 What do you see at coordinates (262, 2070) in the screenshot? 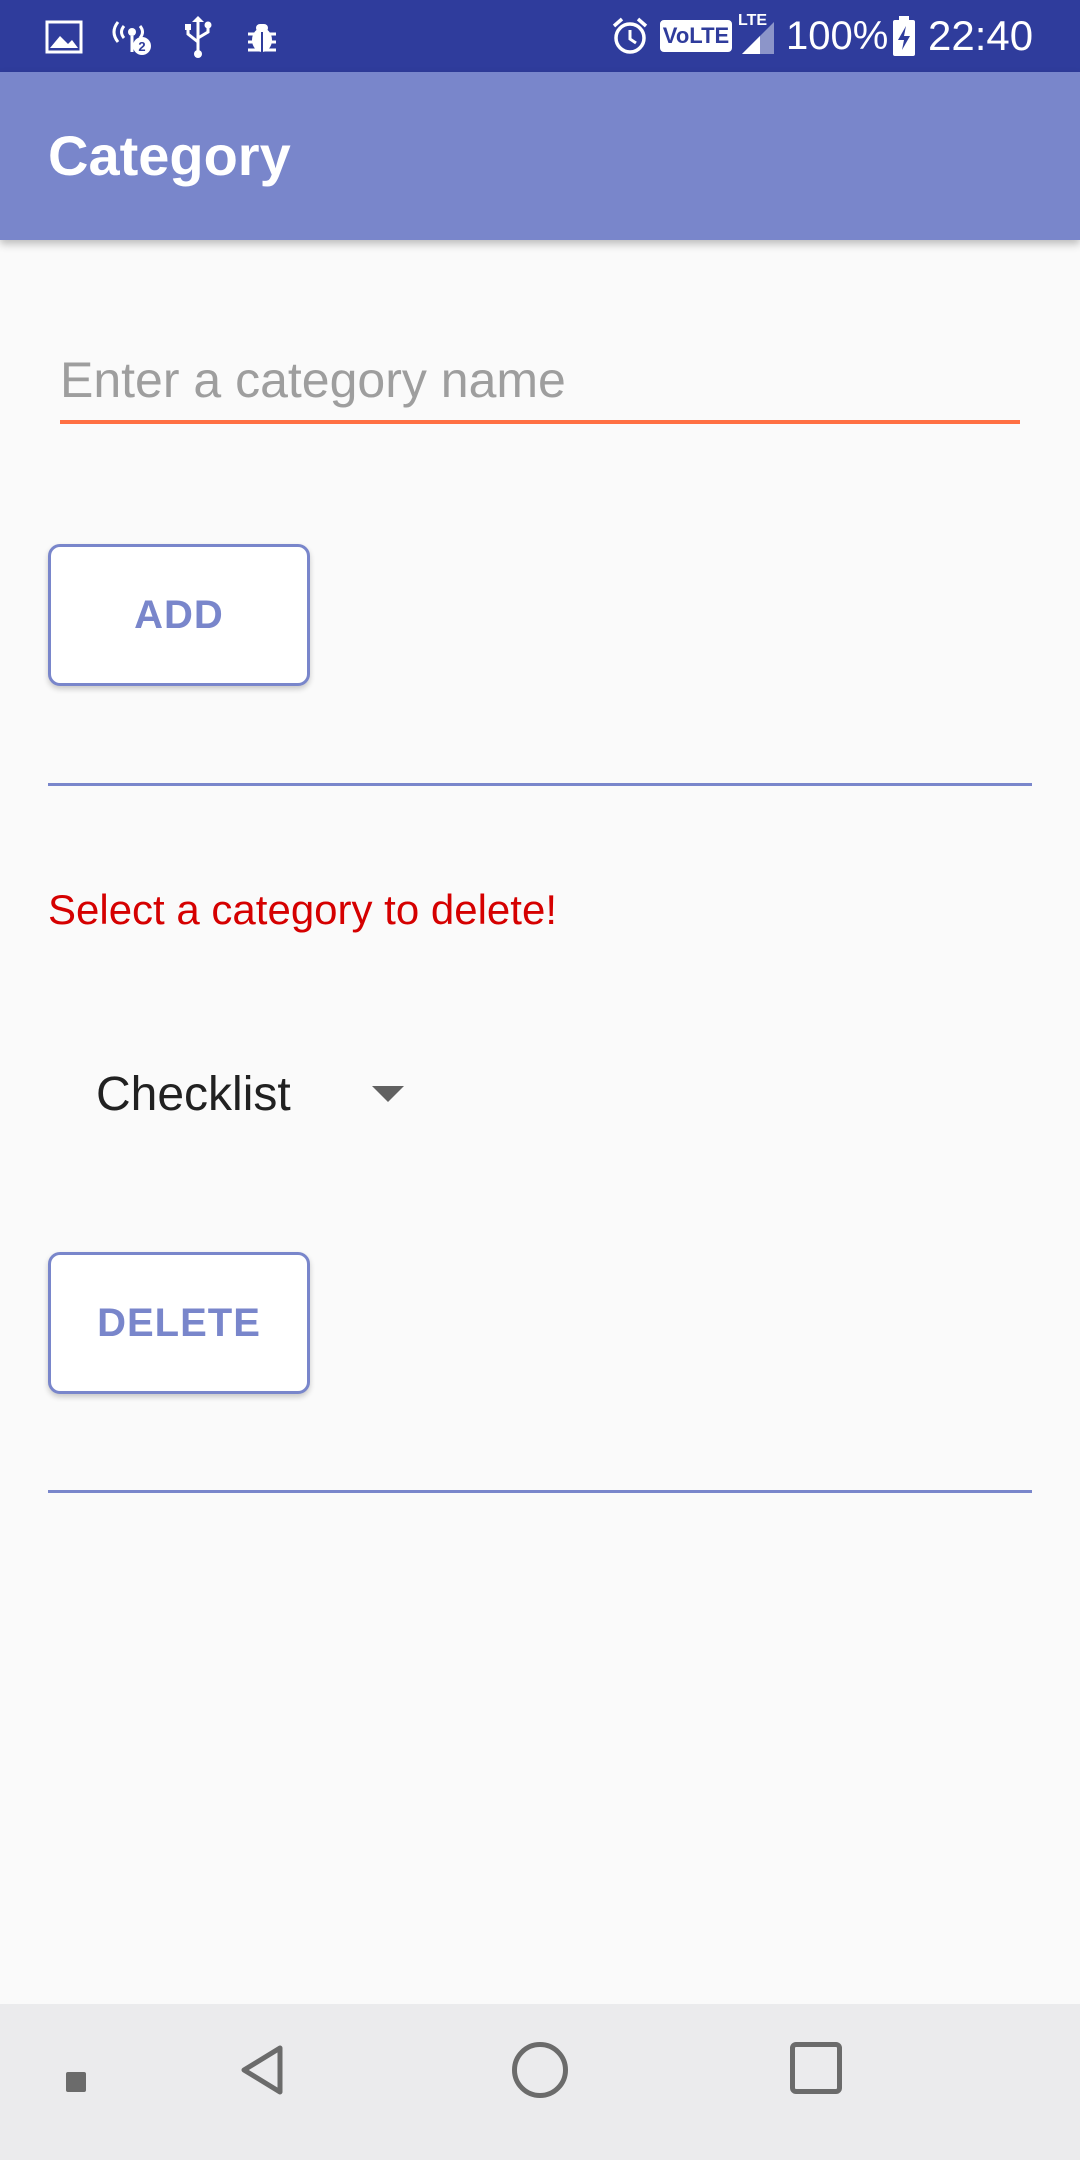
I see `back-icon` at bounding box center [262, 2070].